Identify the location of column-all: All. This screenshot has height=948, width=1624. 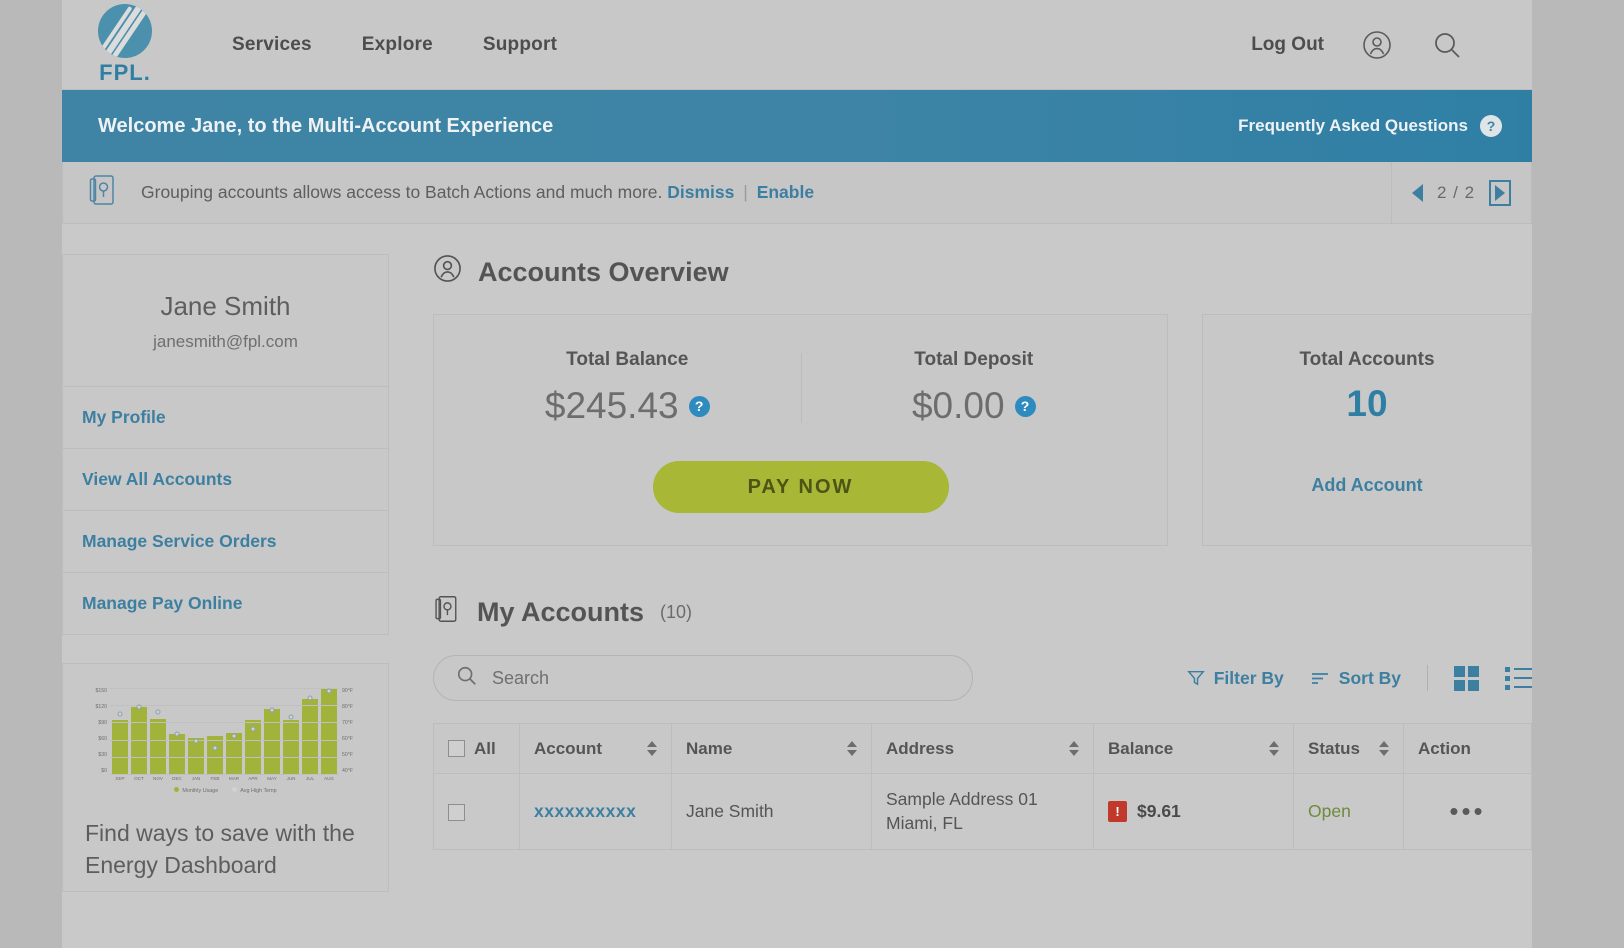
(476, 748).